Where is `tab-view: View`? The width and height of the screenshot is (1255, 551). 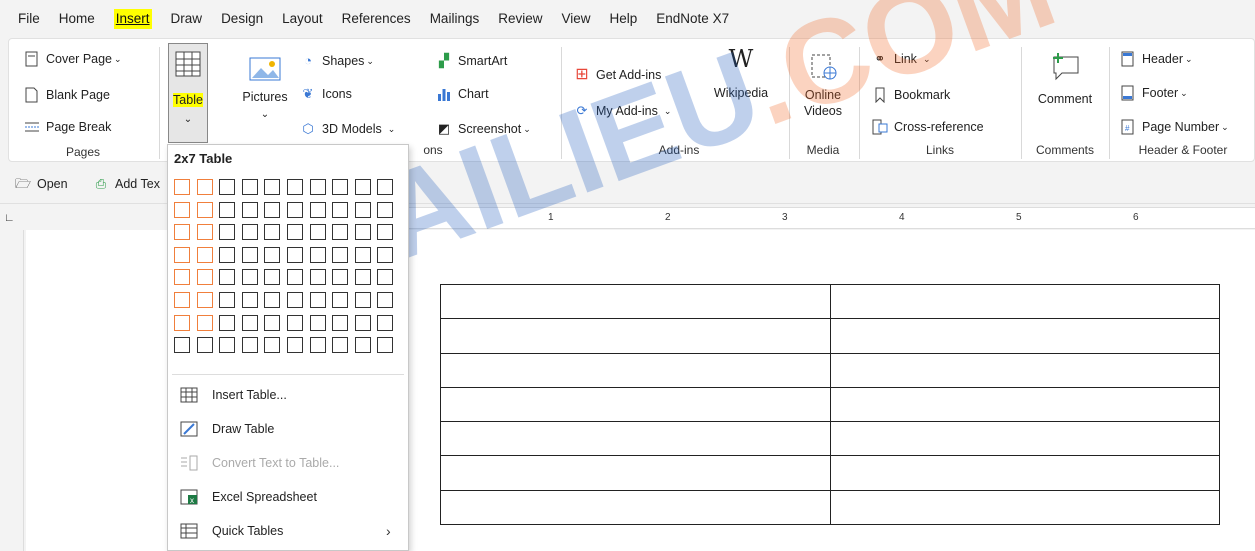 tab-view: View is located at coordinates (575, 19).